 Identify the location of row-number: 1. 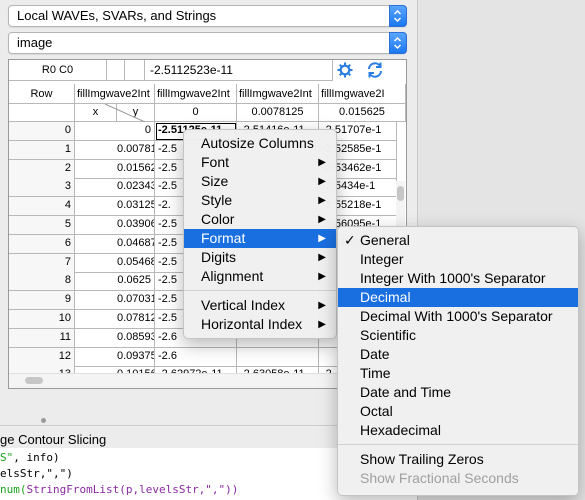
(42, 150).